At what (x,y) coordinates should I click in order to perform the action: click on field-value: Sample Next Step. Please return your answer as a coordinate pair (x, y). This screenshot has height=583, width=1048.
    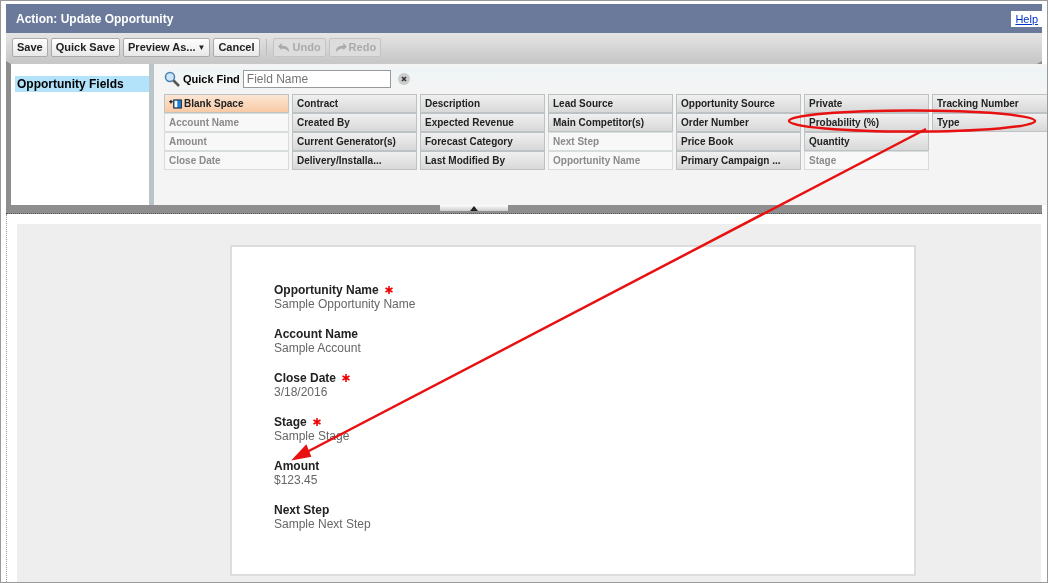
    Looking at the image, I should click on (323, 524).